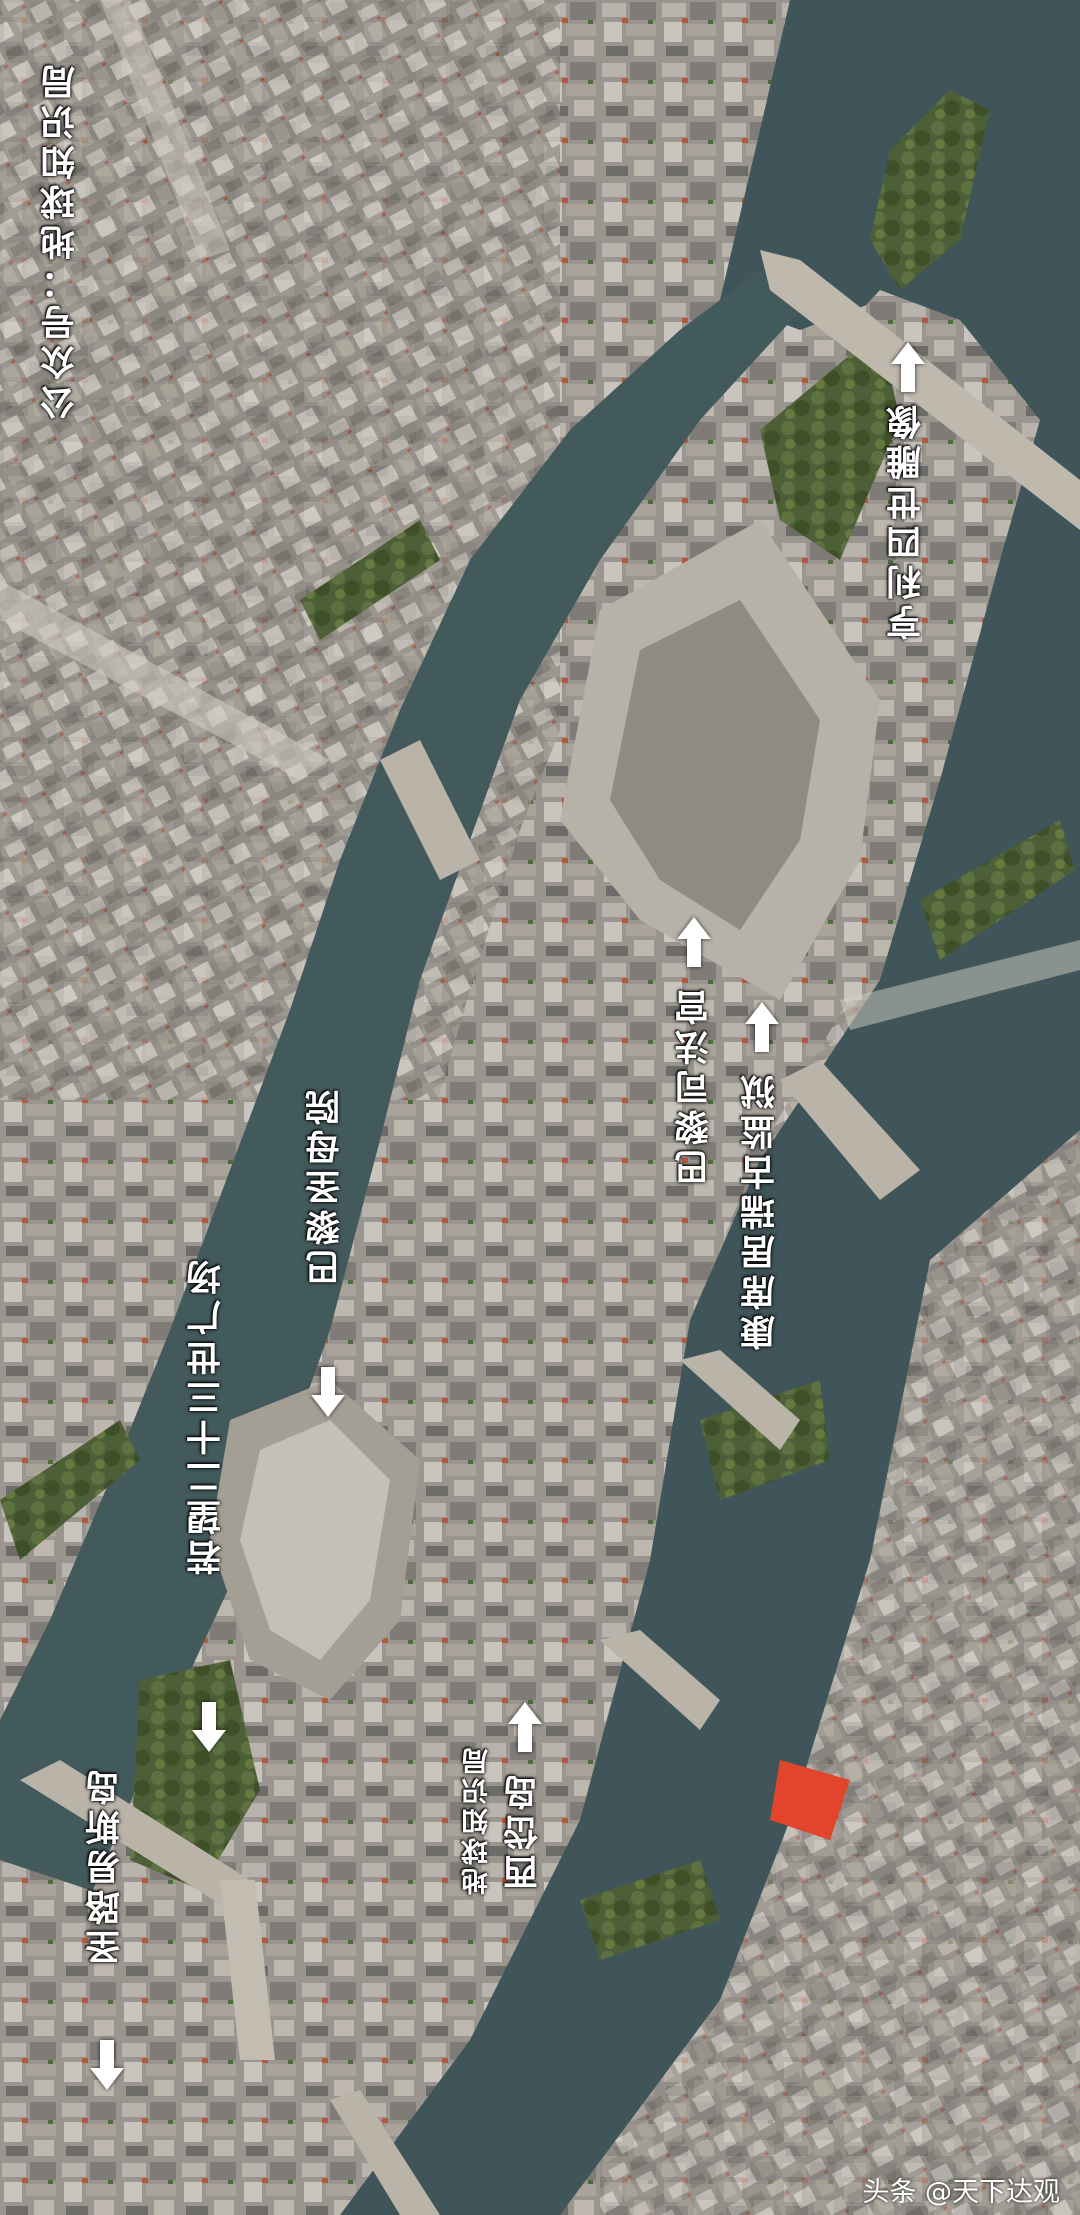 Image resolution: width=1080 pixels, height=2215 pixels. I want to click on label-henri-iv-statue: 亨利四世雕像, so click(907, 520).